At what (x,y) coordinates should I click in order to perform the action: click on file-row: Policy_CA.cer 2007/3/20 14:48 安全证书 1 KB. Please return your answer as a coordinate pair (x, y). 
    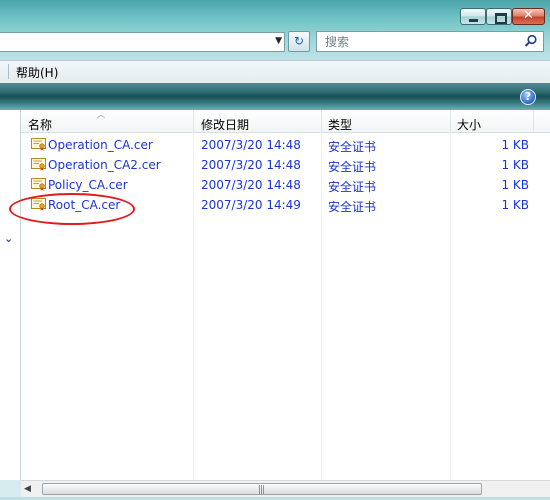
    Looking at the image, I should click on (285, 185).